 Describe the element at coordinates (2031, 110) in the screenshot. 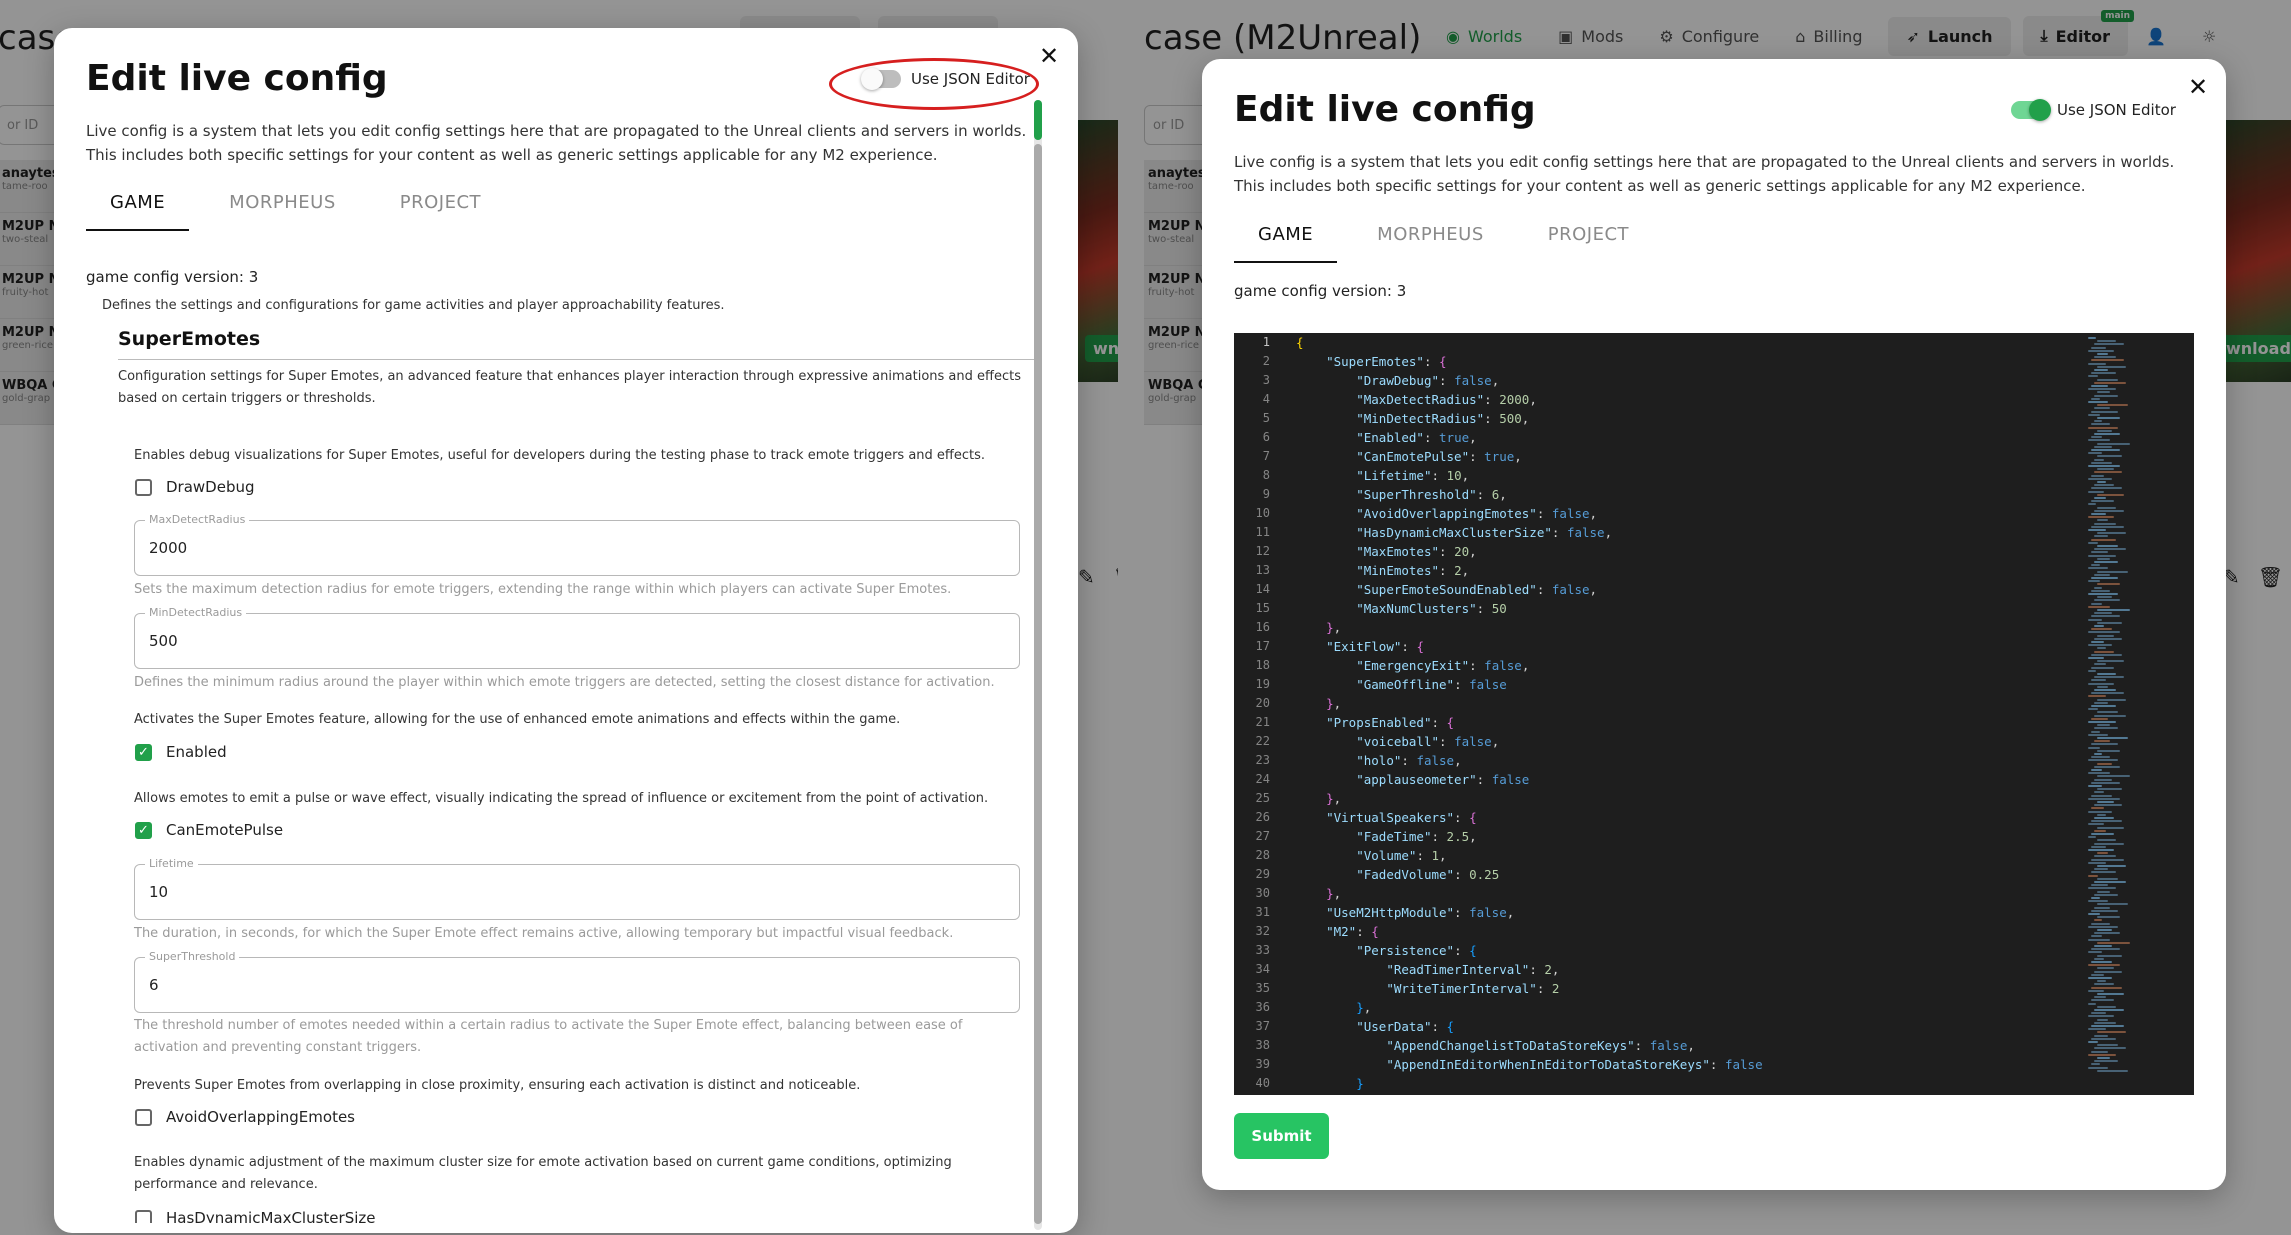

I see `toggle-switch` at that location.